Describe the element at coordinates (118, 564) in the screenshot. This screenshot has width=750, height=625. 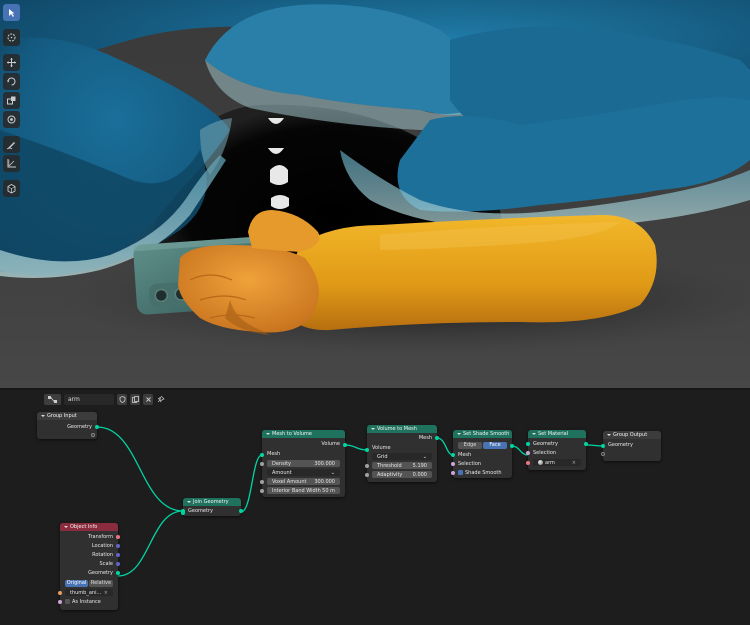
I see `socket-scale-out` at that location.